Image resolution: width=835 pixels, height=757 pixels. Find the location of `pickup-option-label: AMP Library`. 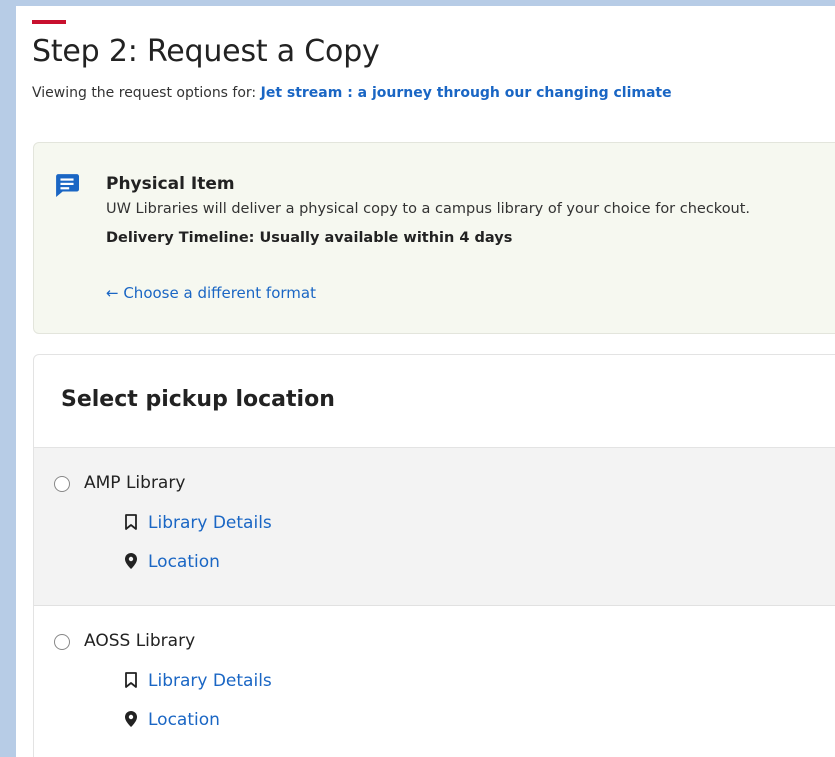

pickup-option-label: AMP Library is located at coordinates (135, 483).